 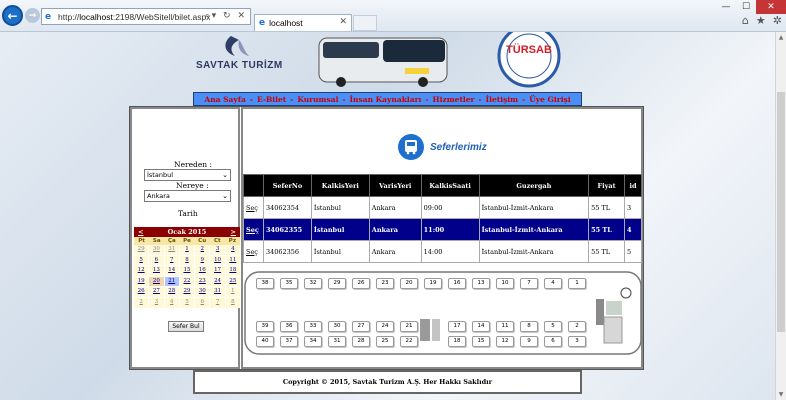 I want to click on bus-seat: 24, so click(x=385, y=326).